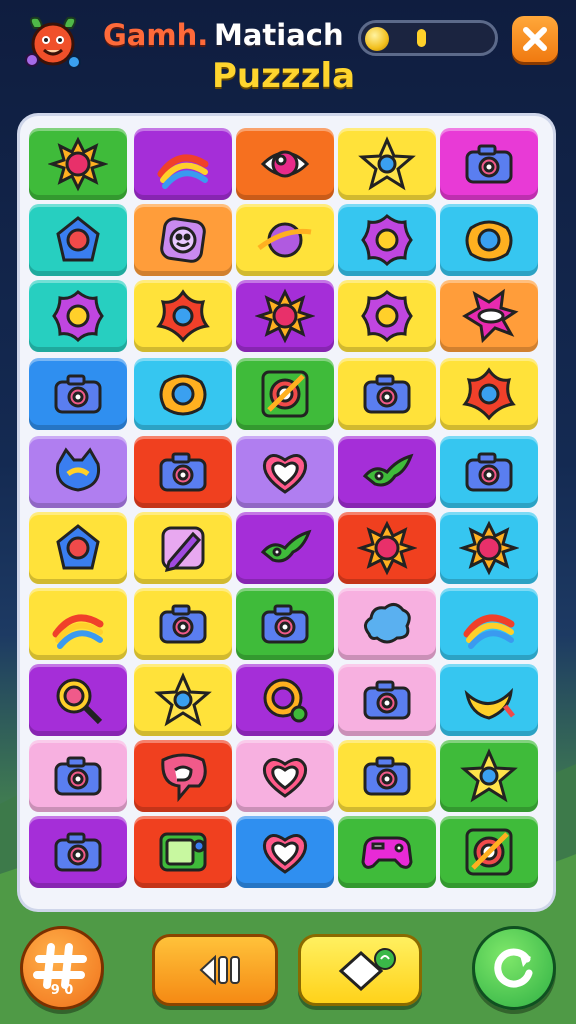 This screenshot has height=1024, width=576. I want to click on hint-button, so click(360, 970).